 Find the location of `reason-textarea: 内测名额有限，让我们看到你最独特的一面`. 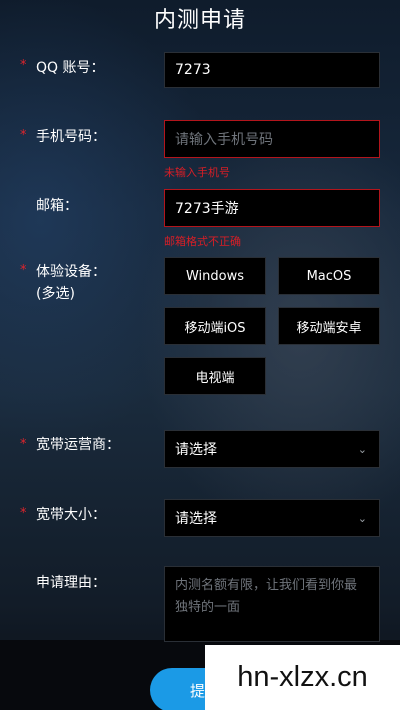

reason-textarea: 内测名额有限，让我们看到你最独特的一面 is located at coordinates (272, 604).